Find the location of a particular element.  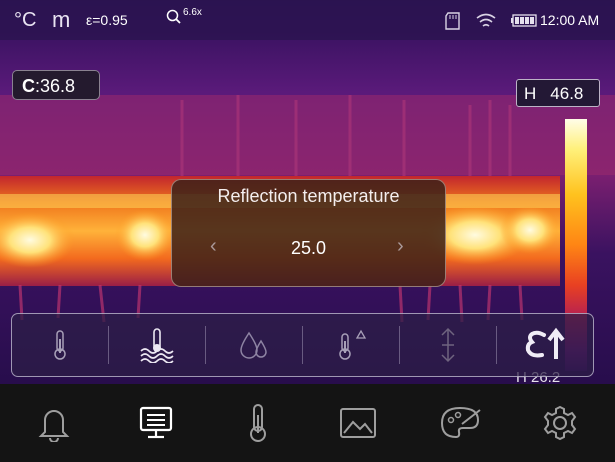

zoom-level: 6.6x is located at coordinates (192, 12).